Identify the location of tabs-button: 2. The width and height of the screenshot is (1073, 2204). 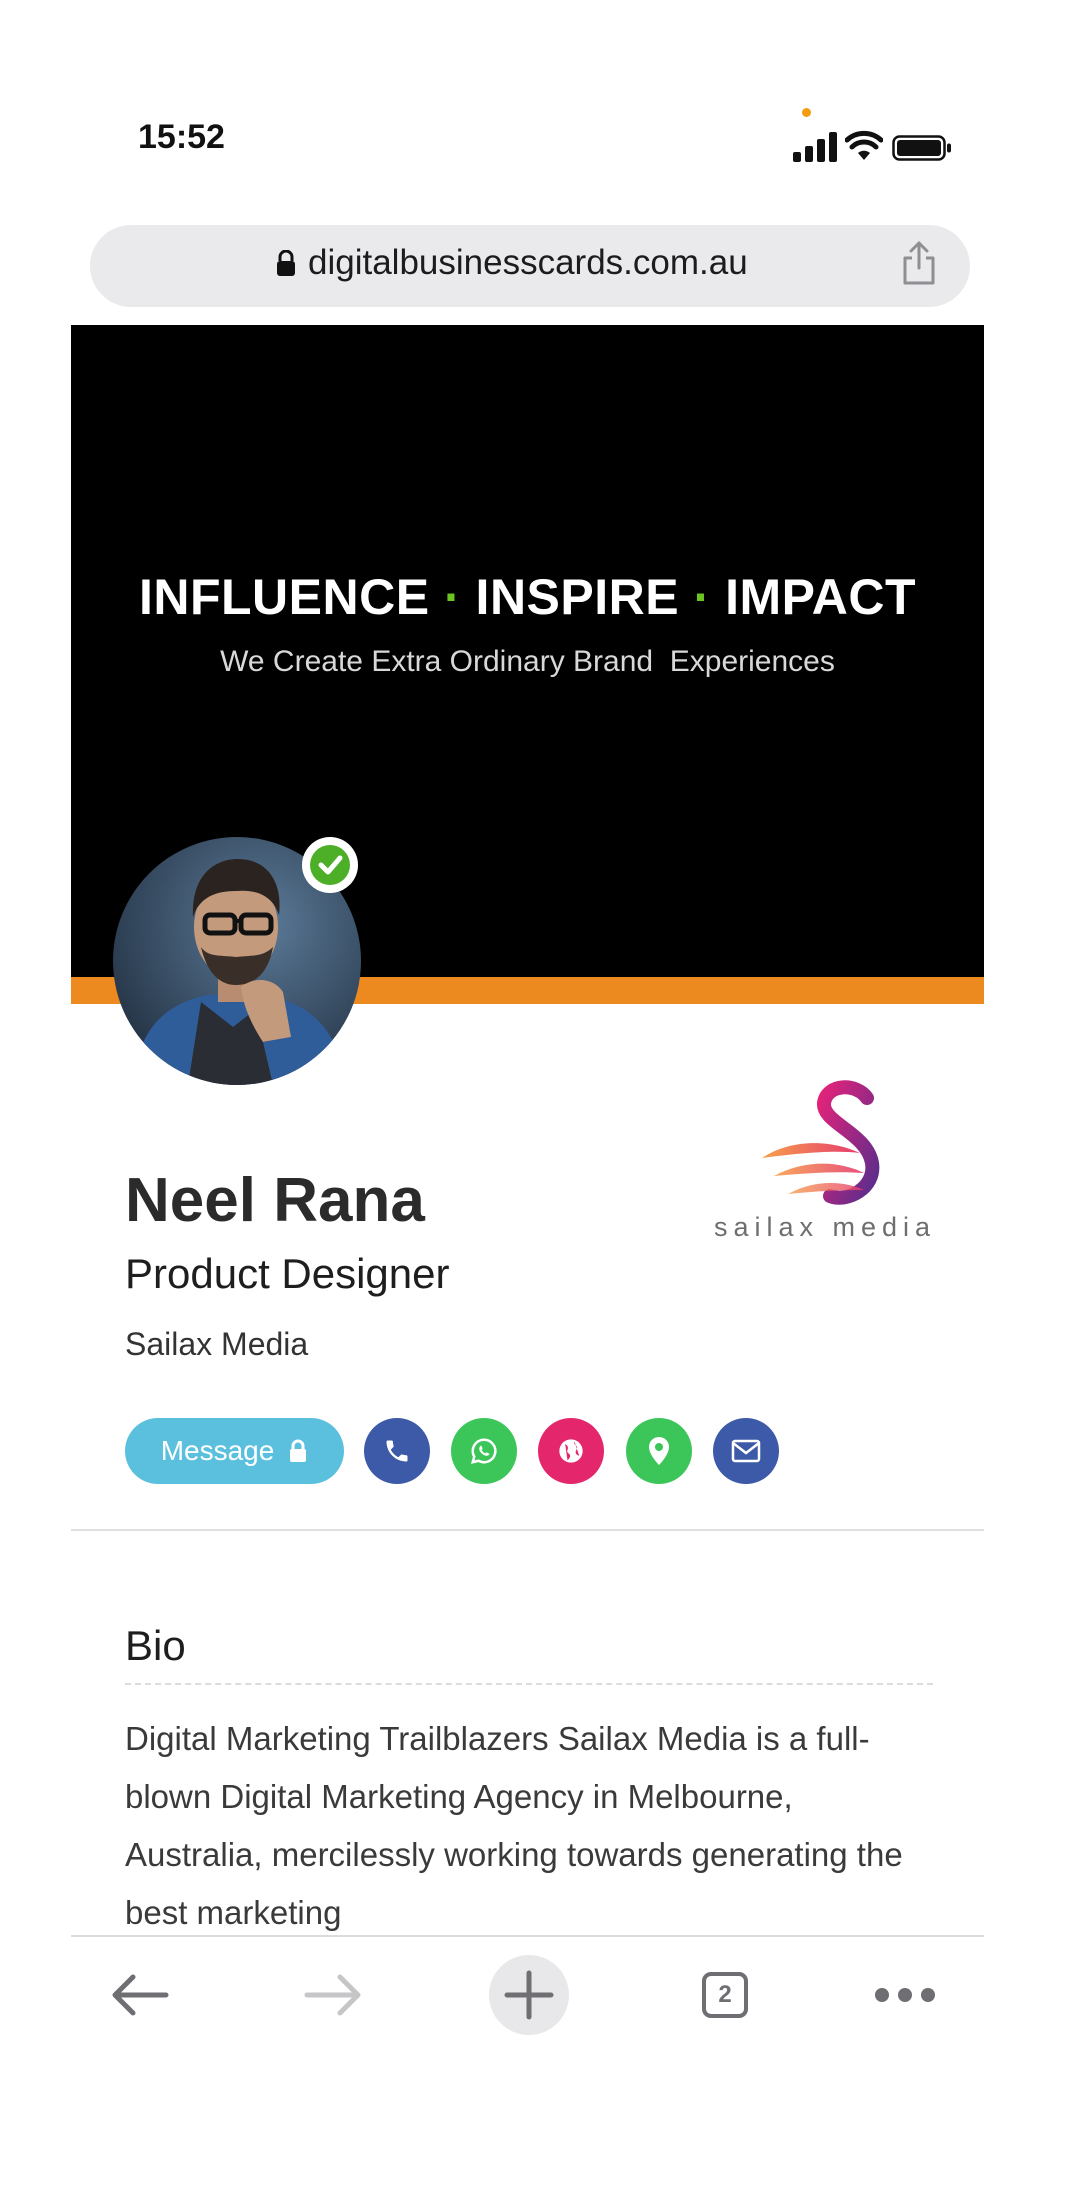
(725, 1995).